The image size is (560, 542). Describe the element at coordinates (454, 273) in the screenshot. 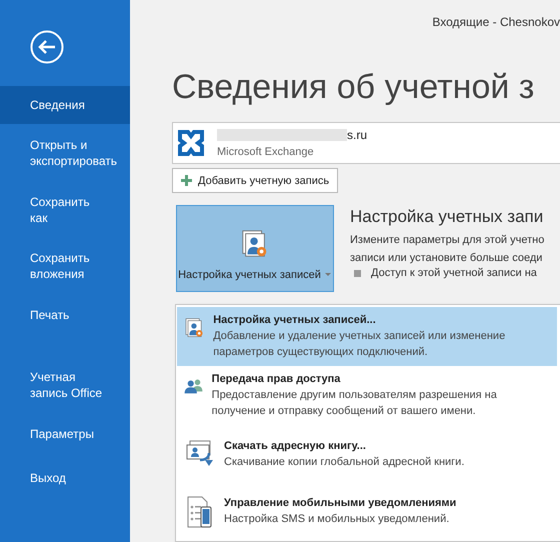

I see `bullet-text: Доступ к этой учетной записи на` at that location.